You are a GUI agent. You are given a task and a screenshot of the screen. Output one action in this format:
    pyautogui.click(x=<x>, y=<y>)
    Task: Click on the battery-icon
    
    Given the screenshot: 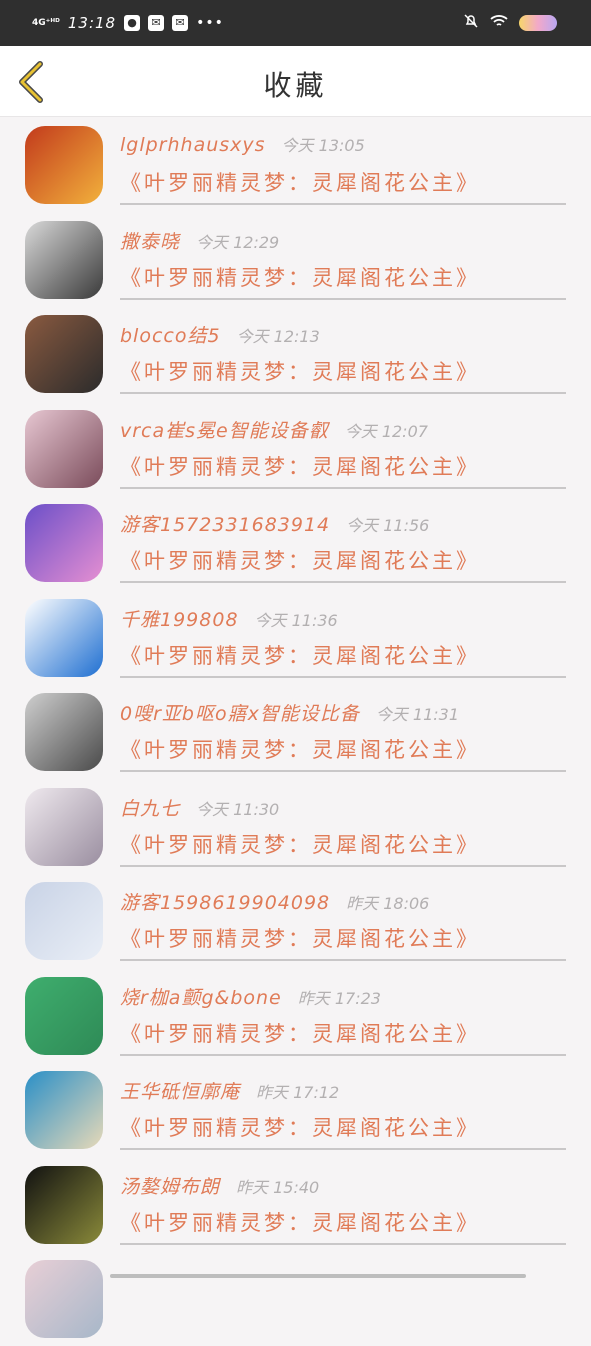 What is the action you would take?
    pyautogui.click(x=538, y=23)
    